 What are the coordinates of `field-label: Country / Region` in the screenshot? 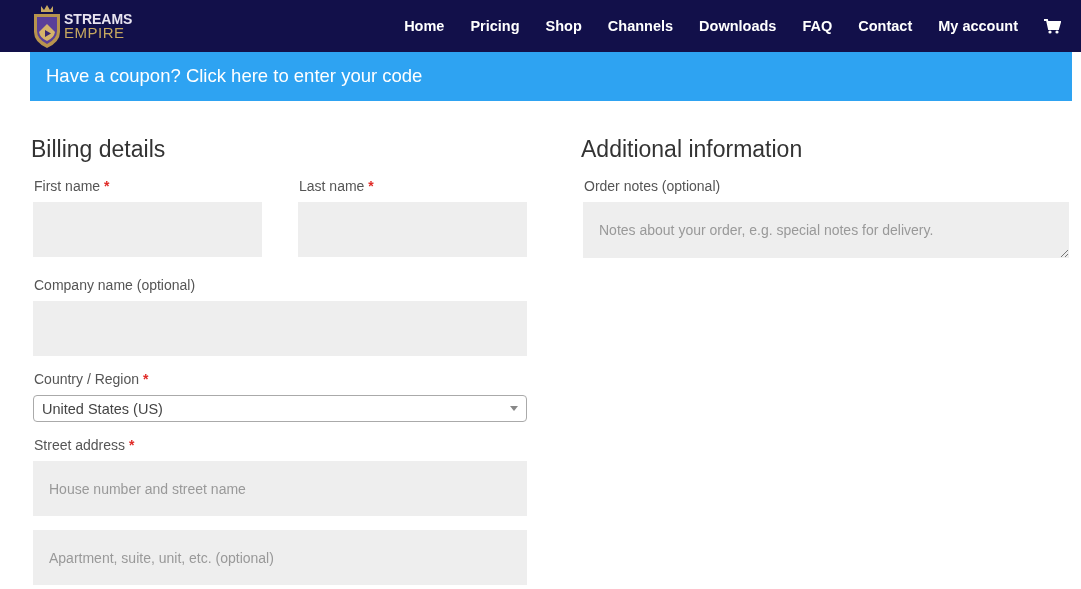 It's located at (87, 379).